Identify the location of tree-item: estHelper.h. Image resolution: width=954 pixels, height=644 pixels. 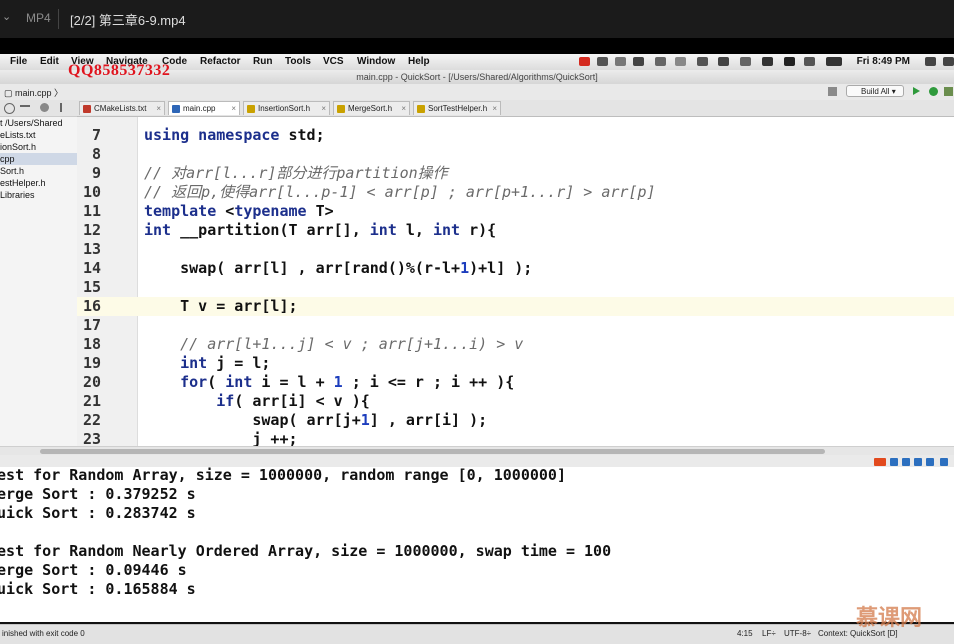
(23, 183).